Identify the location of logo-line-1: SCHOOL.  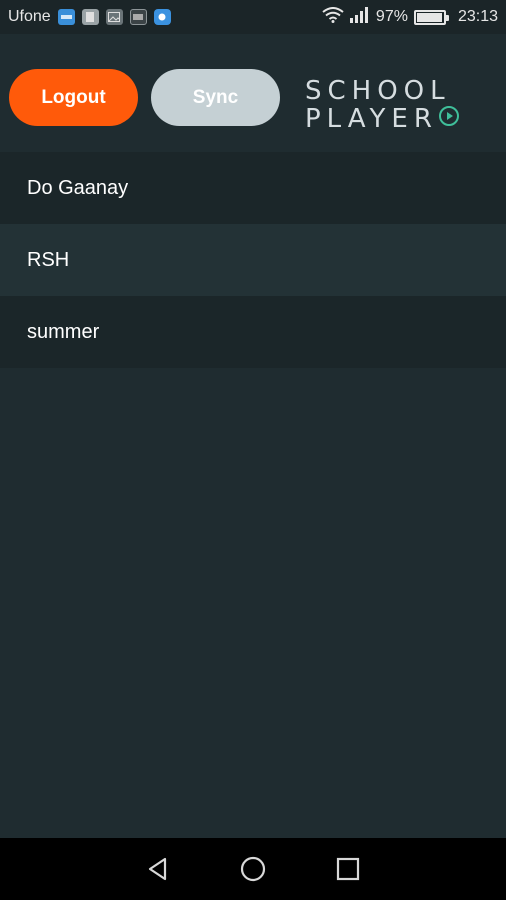
(378, 91).